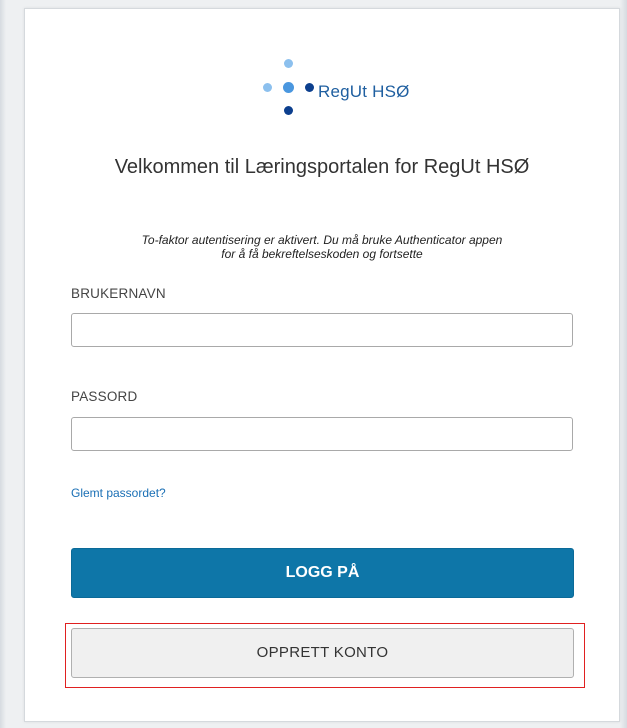  Describe the element at coordinates (322, 573) in the screenshot. I see `login-button: LOGG PÅ` at that location.